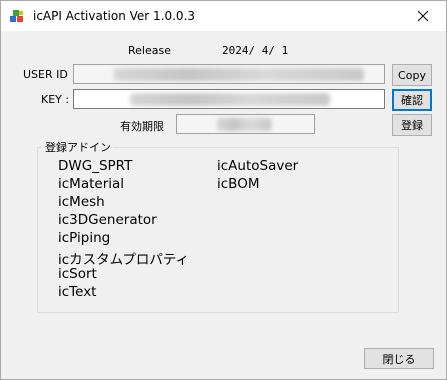  What do you see at coordinates (399, 358) in the screenshot?
I see `close-button: 閉じる` at bounding box center [399, 358].